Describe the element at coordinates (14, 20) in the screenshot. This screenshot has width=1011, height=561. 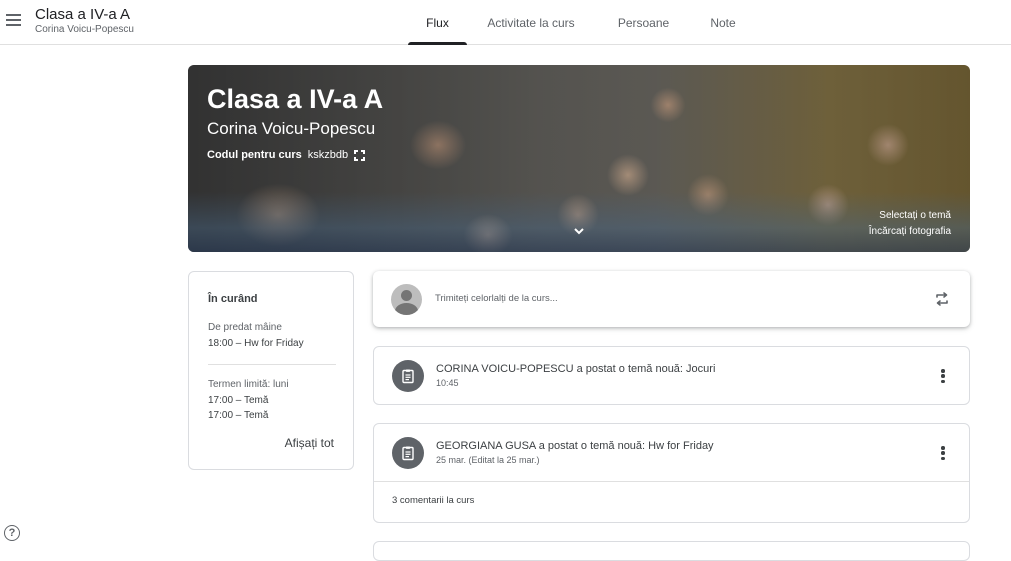
I see `menu-icon` at that location.